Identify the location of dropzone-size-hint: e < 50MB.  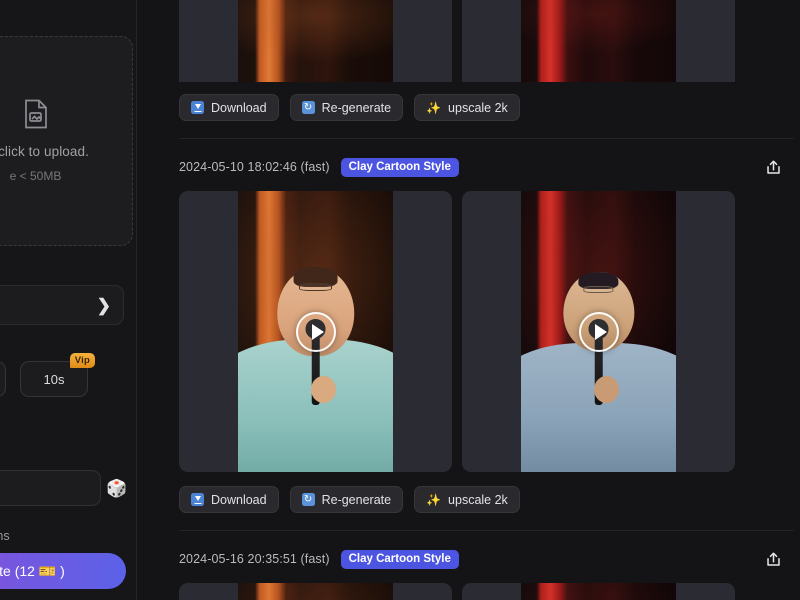
(35, 176).